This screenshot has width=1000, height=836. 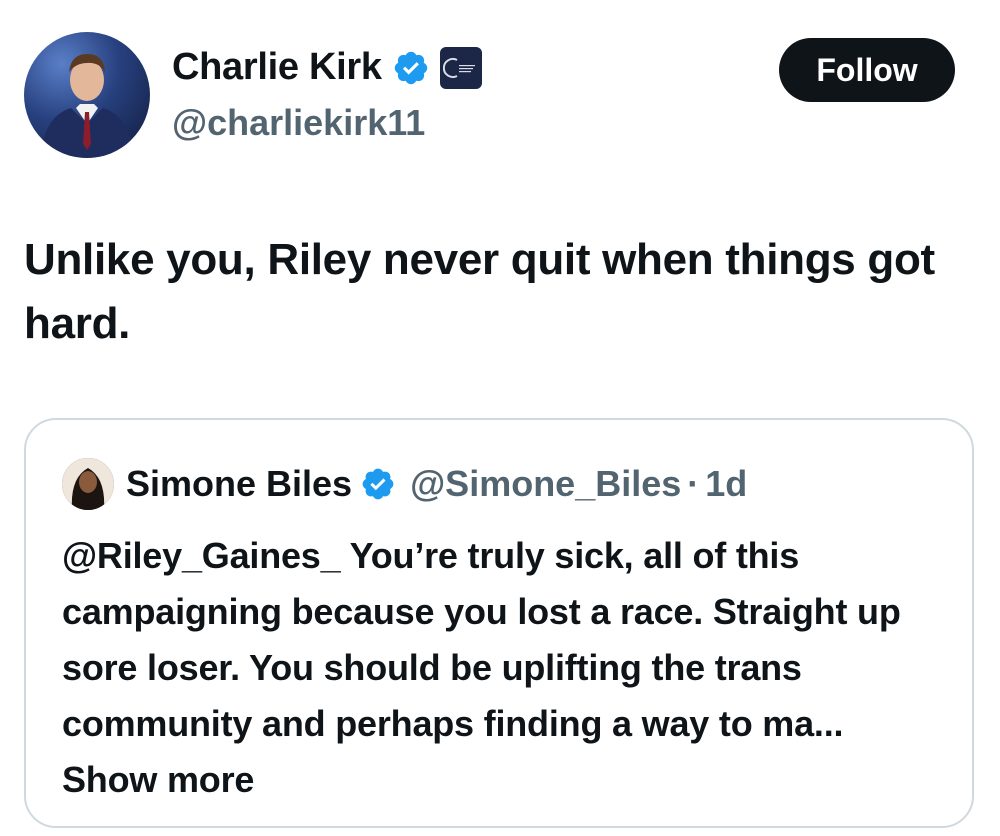 I want to click on author-avatar, so click(x=87, y=95).